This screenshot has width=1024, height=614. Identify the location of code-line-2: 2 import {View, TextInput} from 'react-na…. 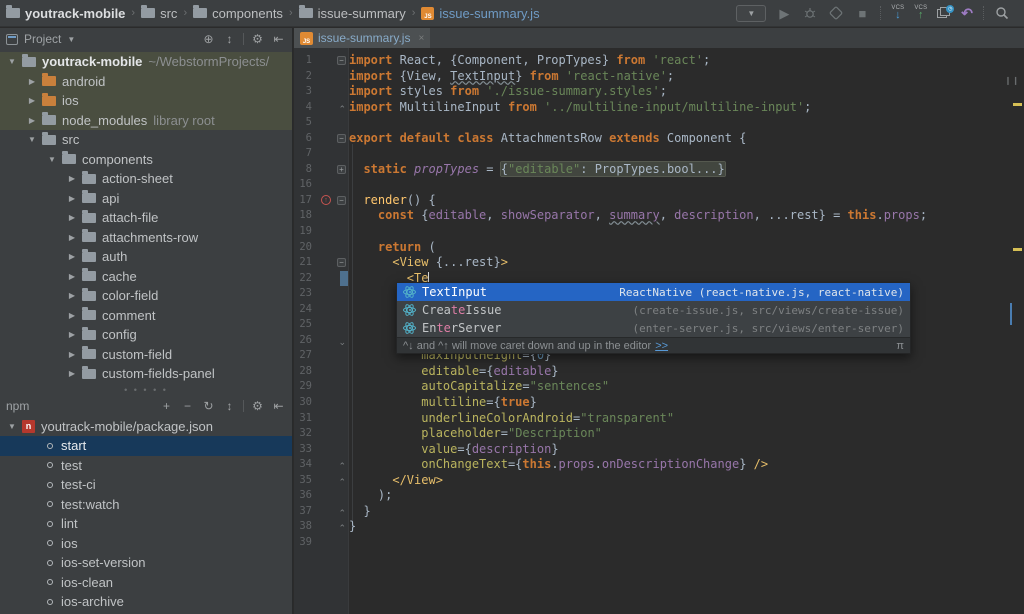
(659, 77).